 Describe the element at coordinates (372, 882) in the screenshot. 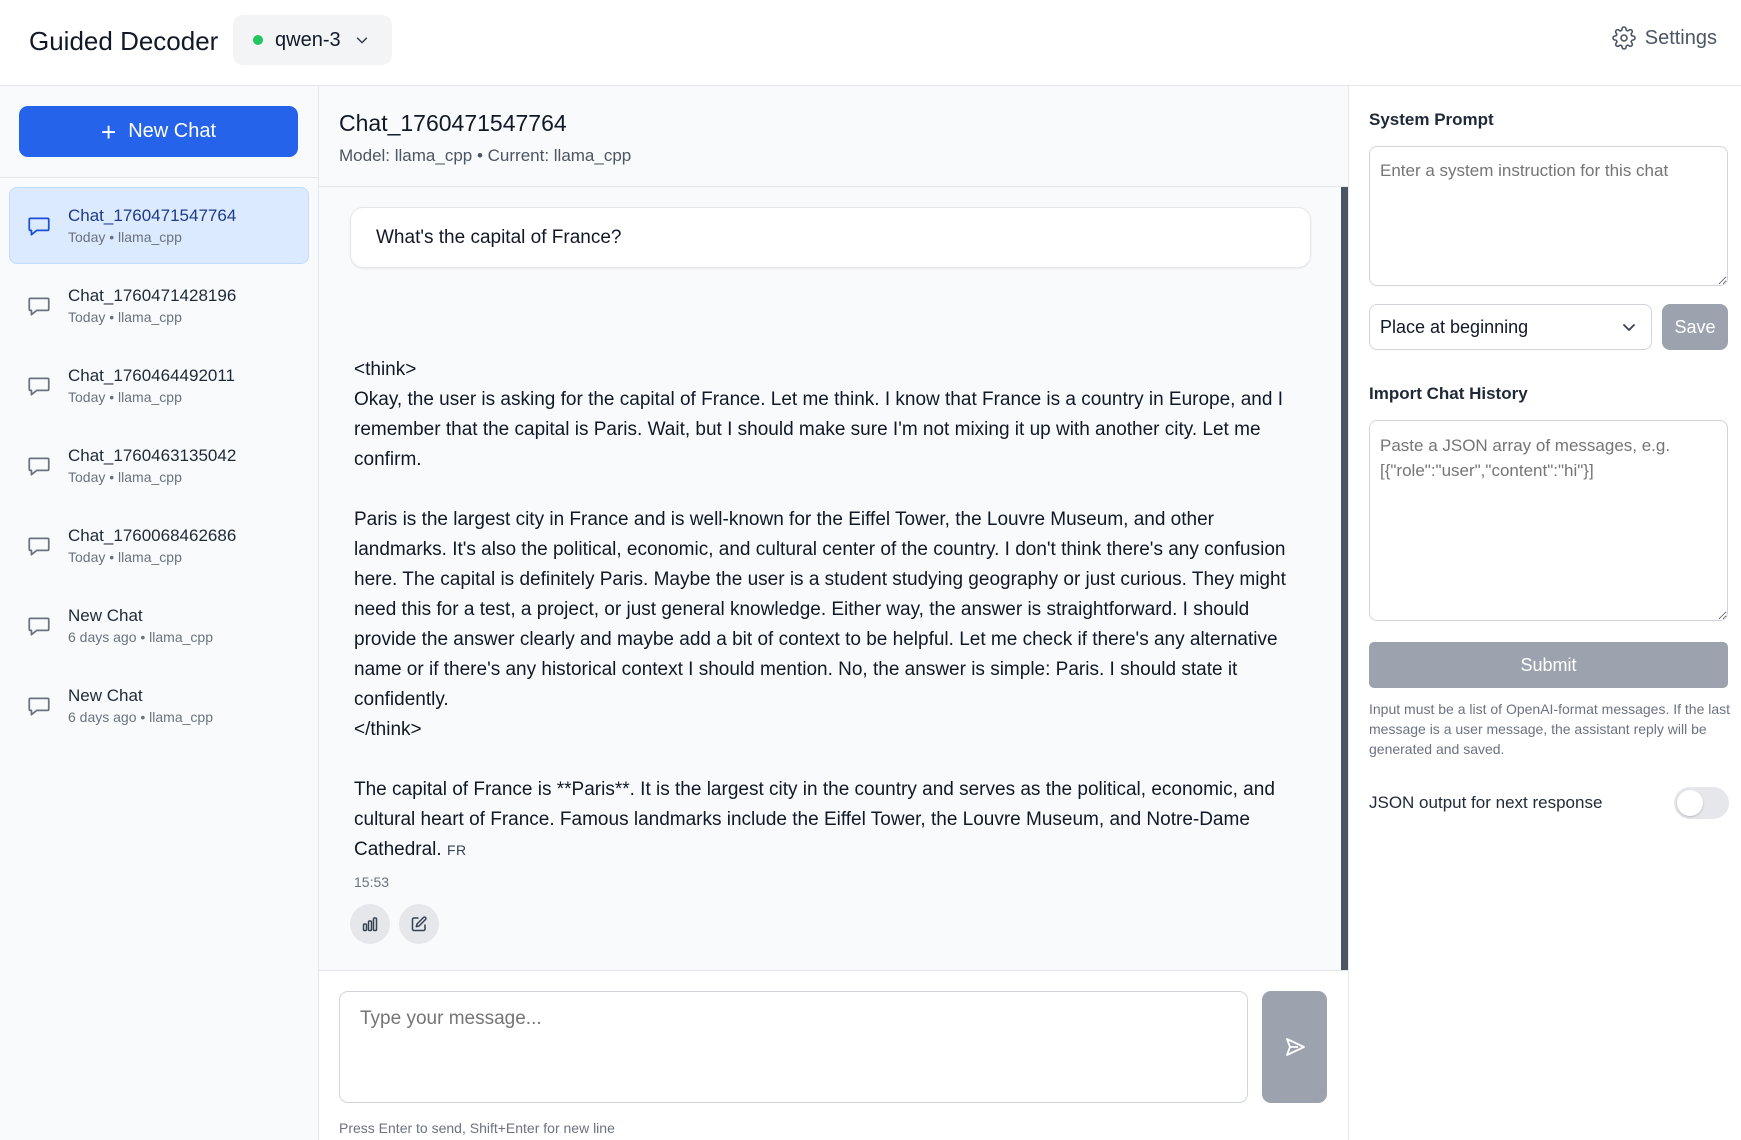

I see `message-timestamp: 15:53` at that location.